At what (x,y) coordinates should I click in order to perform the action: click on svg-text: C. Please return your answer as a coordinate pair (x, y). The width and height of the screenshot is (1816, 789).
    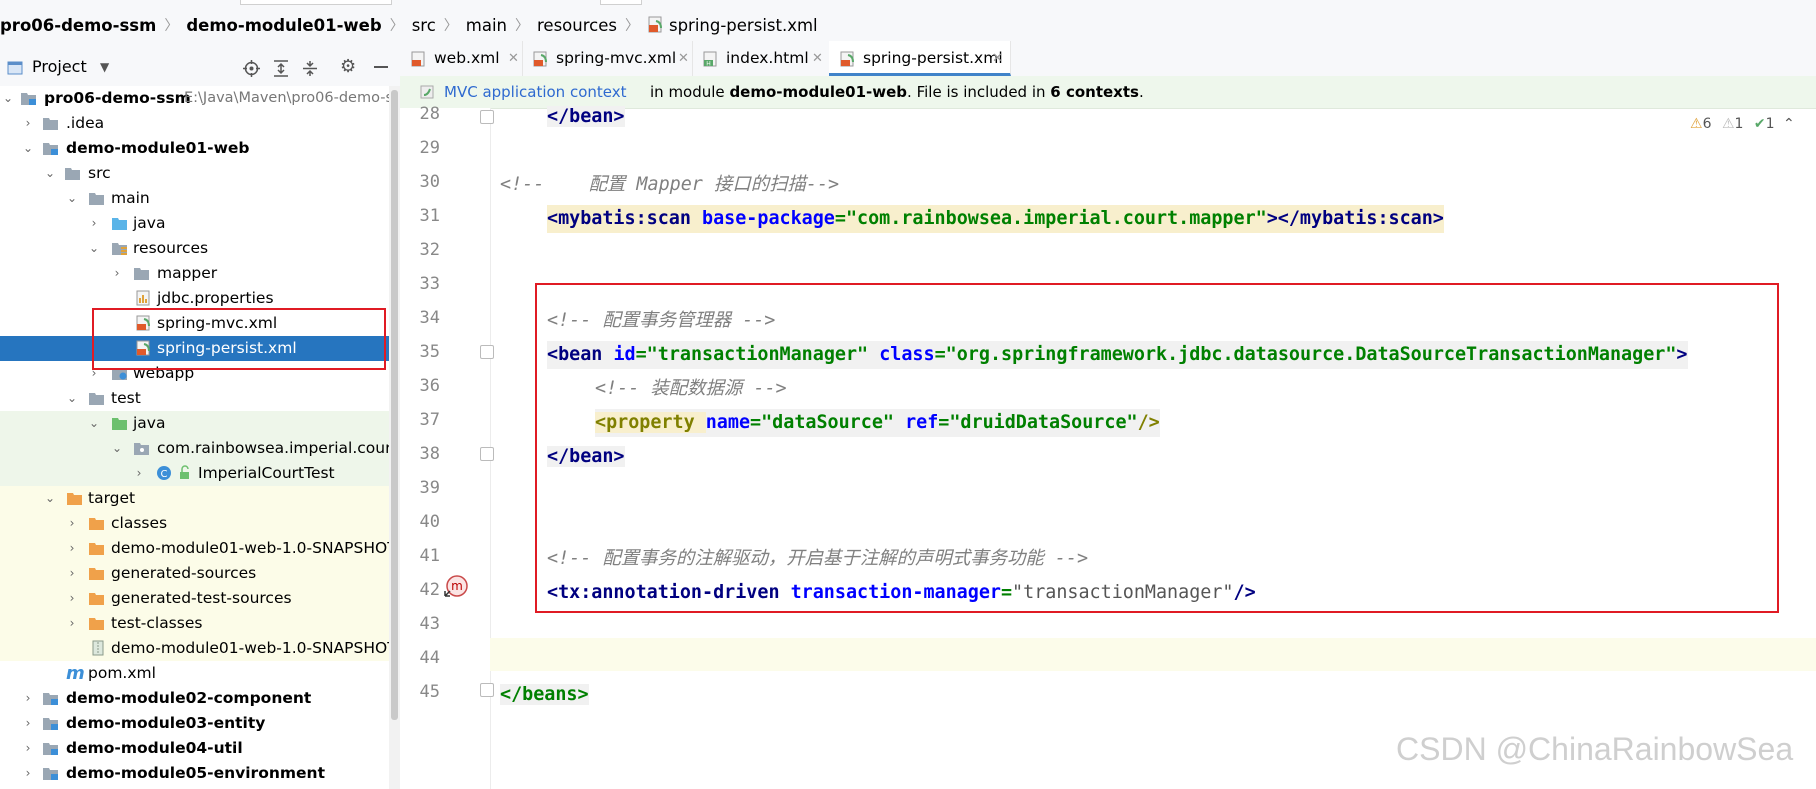
    Looking at the image, I should click on (164, 474).